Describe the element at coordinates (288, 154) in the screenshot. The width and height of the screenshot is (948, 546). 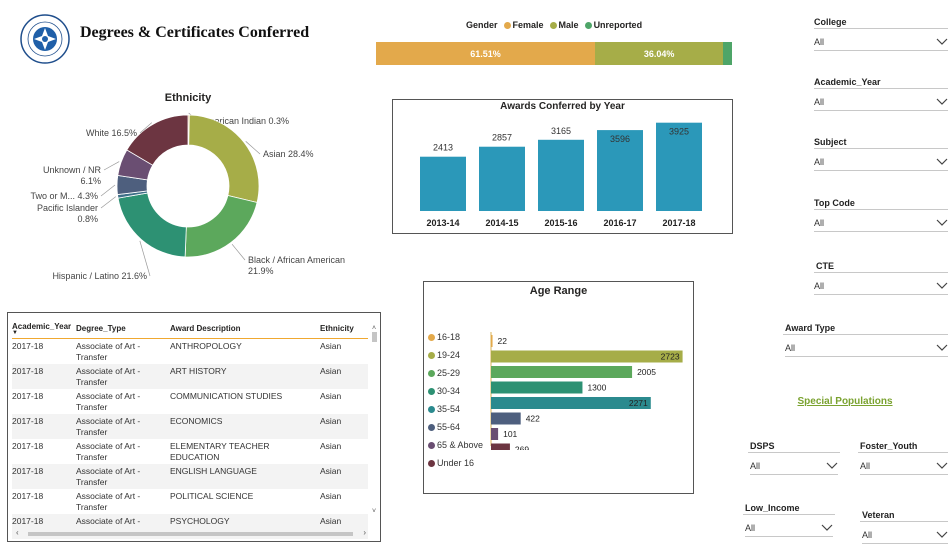
I see `ethnicity-label: Asian 28.4%` at that location.